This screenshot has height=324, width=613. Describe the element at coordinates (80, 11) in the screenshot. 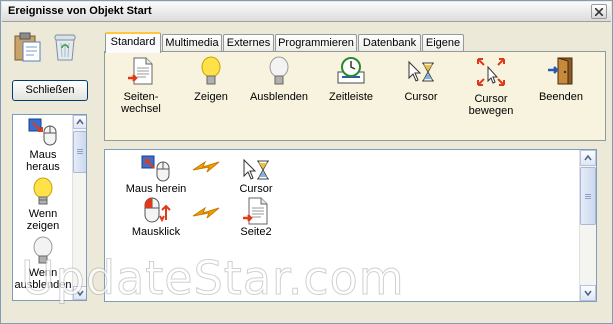

I see `window-title: Ereignisse von Objekt Start` at that location.